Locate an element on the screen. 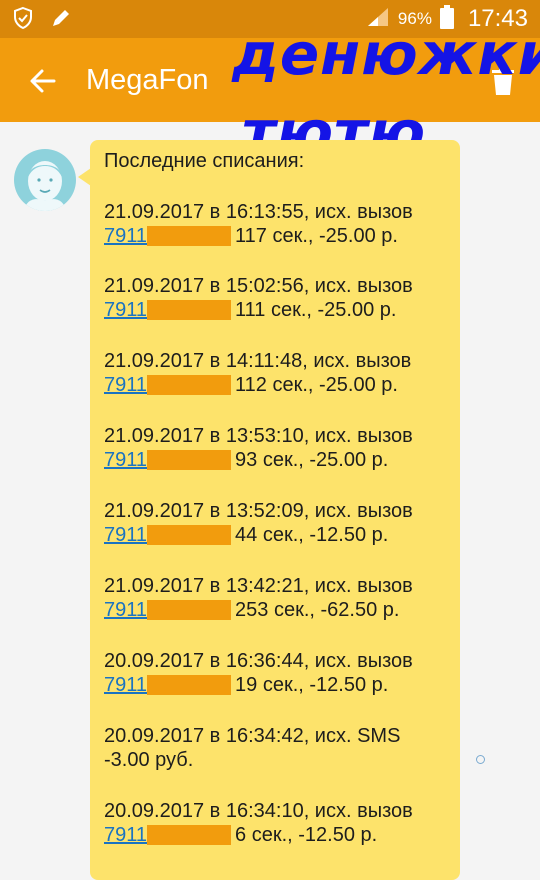 This screenshot has width=540, height=880. pencil-icon is located at coordinates (61, 20).